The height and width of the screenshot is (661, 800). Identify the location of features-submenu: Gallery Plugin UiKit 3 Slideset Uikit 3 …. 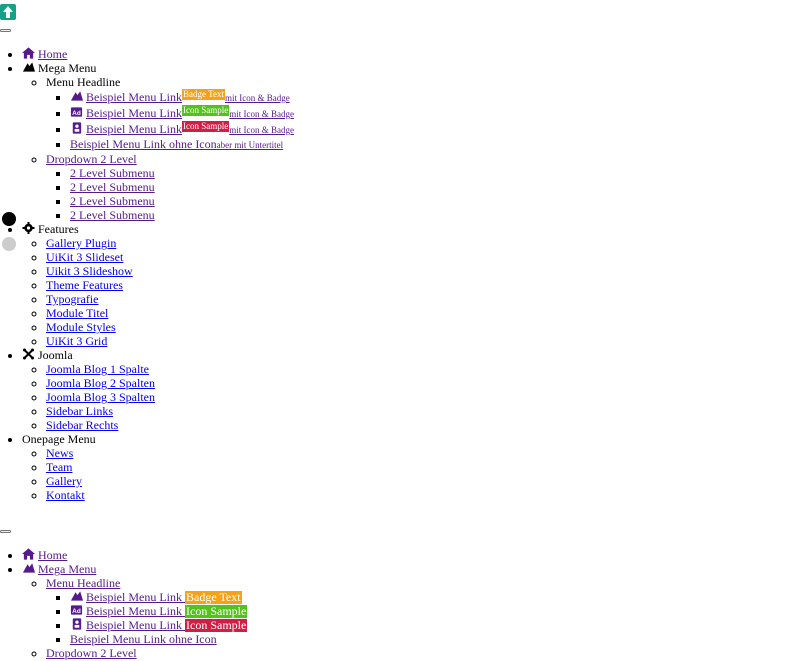
(158, 292).